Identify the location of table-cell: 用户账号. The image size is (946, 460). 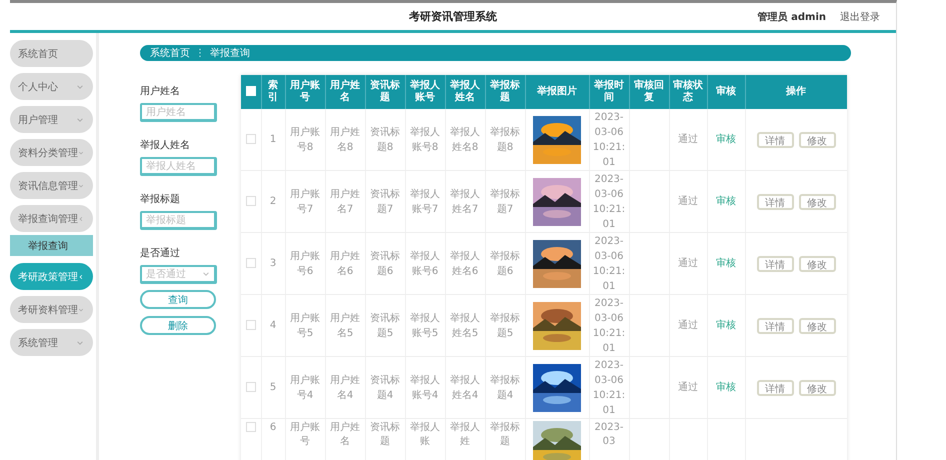
(305, 434).